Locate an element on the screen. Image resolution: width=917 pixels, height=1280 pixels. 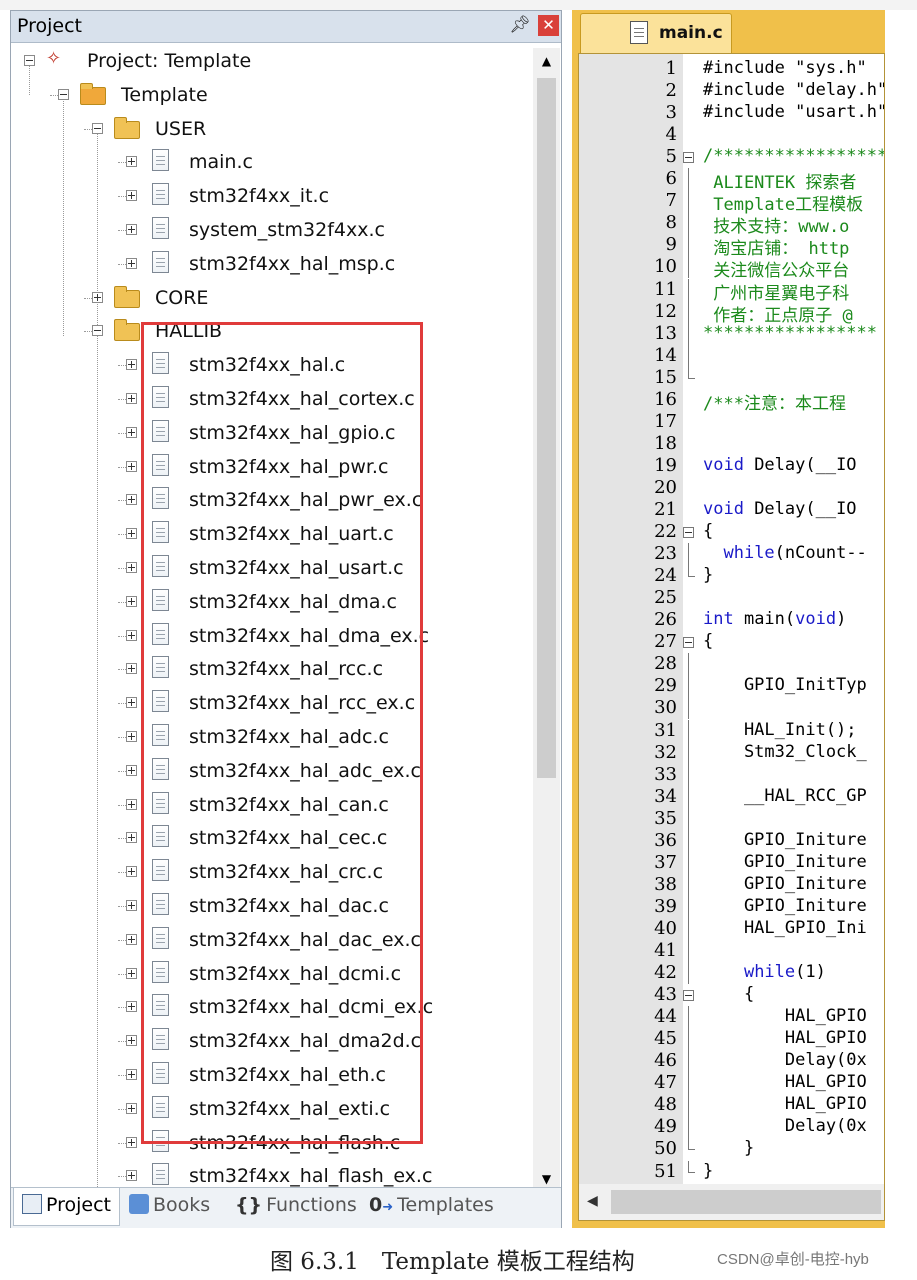
tree-file-item: stm32f4xx_it.c is located at coordinates (271, 197).